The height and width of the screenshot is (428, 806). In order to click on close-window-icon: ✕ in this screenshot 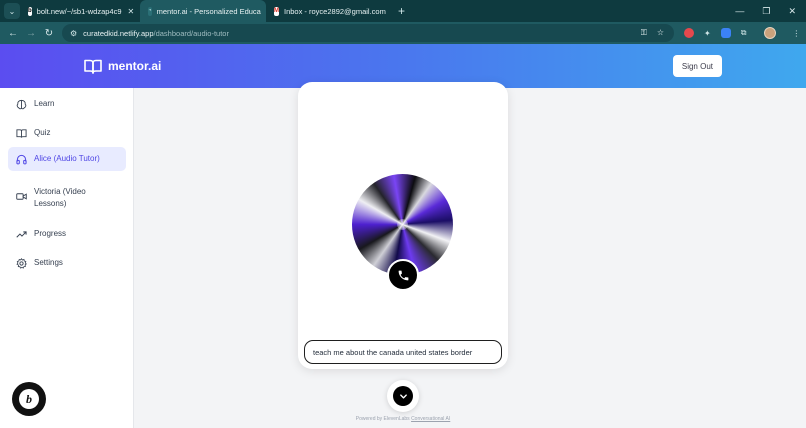, I will do `click(792, 11)`.